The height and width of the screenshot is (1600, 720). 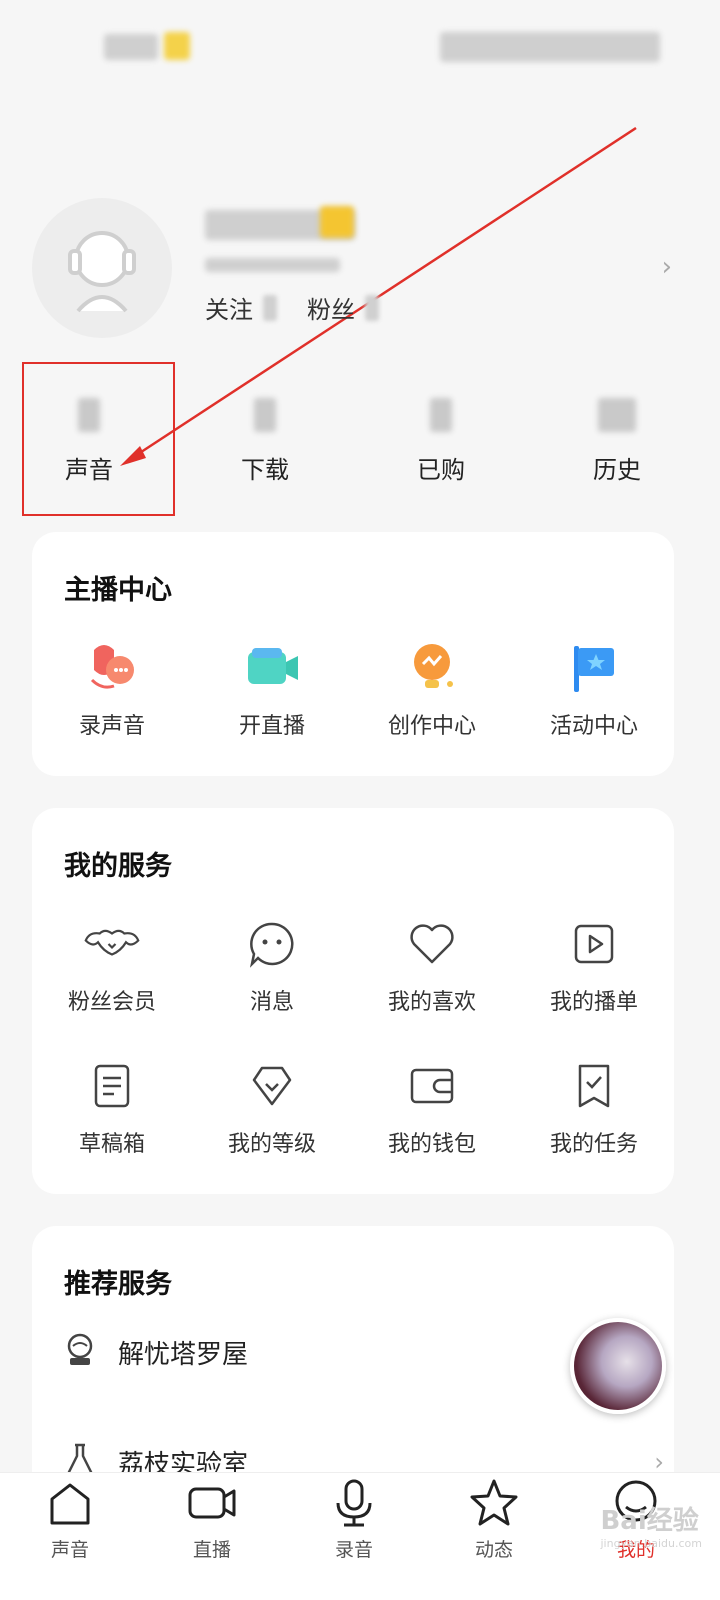 What do you see at coordinates (432, 1086) in the screenshot?
I see `wallet-icon` at bounding box center [432, 1086].